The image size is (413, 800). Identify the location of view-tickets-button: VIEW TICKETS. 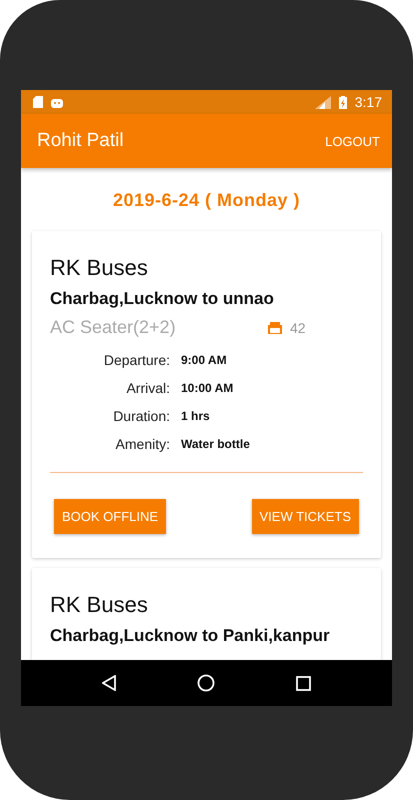
(305, 516).